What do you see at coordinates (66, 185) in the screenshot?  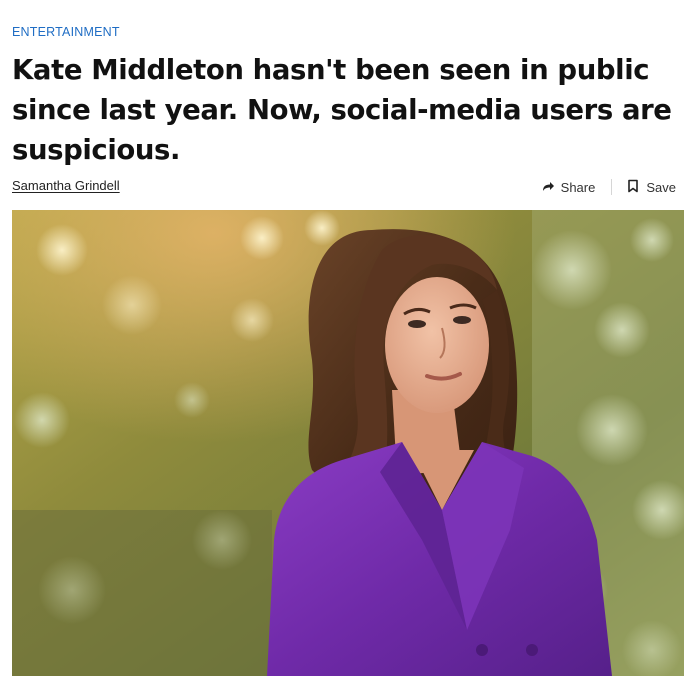 I see `author-link: Samantha Grindell` at bounding box center [66, 185].